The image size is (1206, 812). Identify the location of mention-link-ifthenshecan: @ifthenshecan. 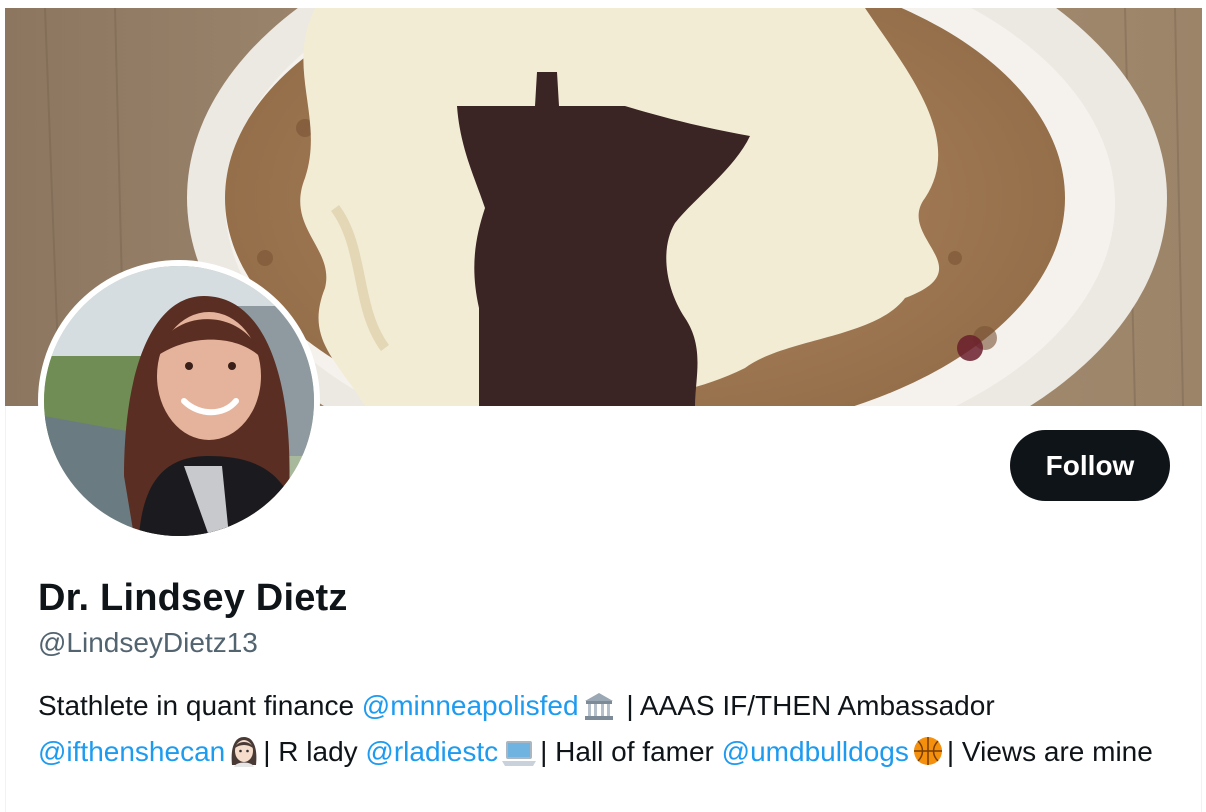
(131, 751).